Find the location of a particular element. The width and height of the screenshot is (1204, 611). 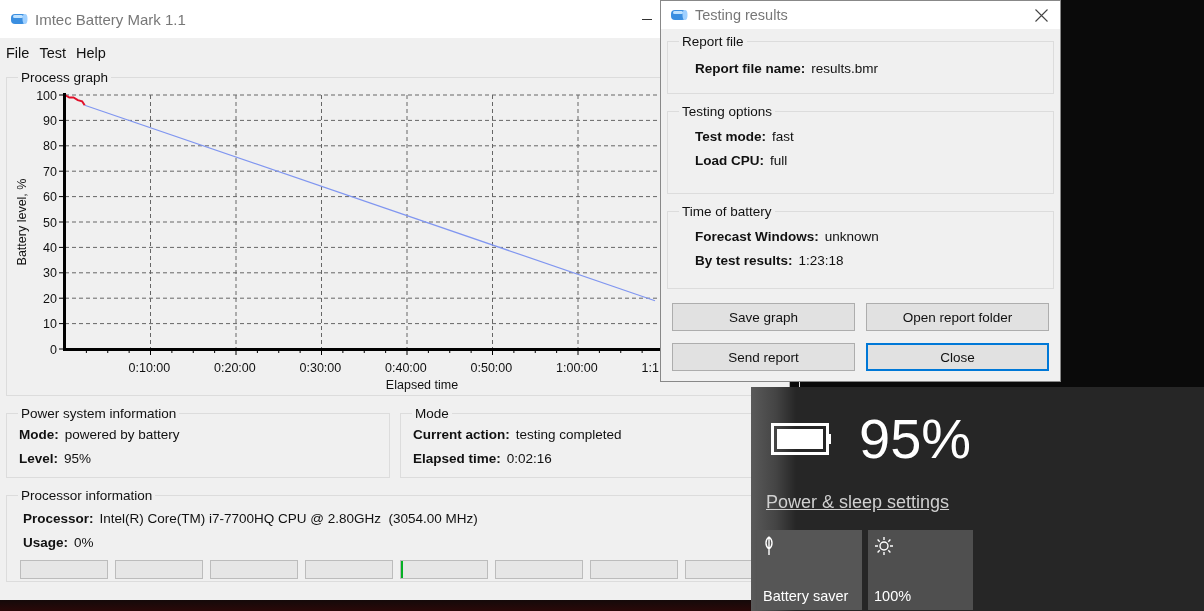

battery-percentage: 95% is located at coordinates (915, 439).